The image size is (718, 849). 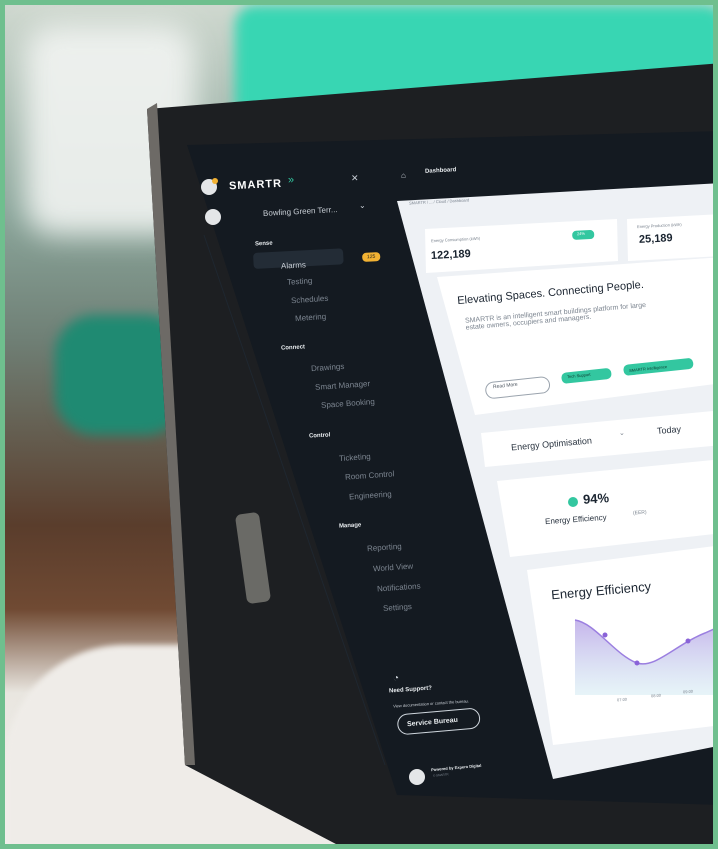 I want to click on avatar-secondary, so click(x=213, y=217).